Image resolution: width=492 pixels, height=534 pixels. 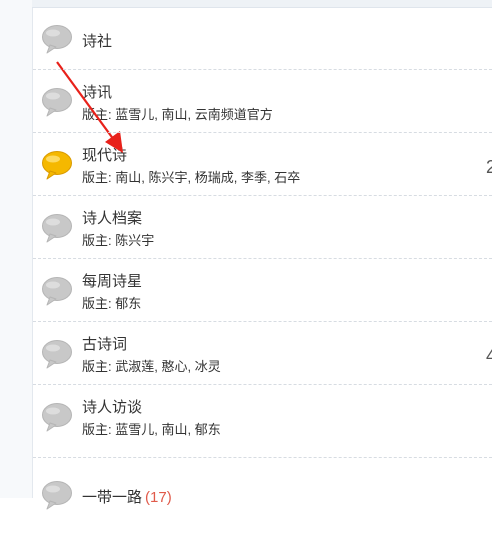 I want to click on forum-row: 诗人访谈版主: 蓝雪儿, 南山, 郁东, so click(x=262, y=422).